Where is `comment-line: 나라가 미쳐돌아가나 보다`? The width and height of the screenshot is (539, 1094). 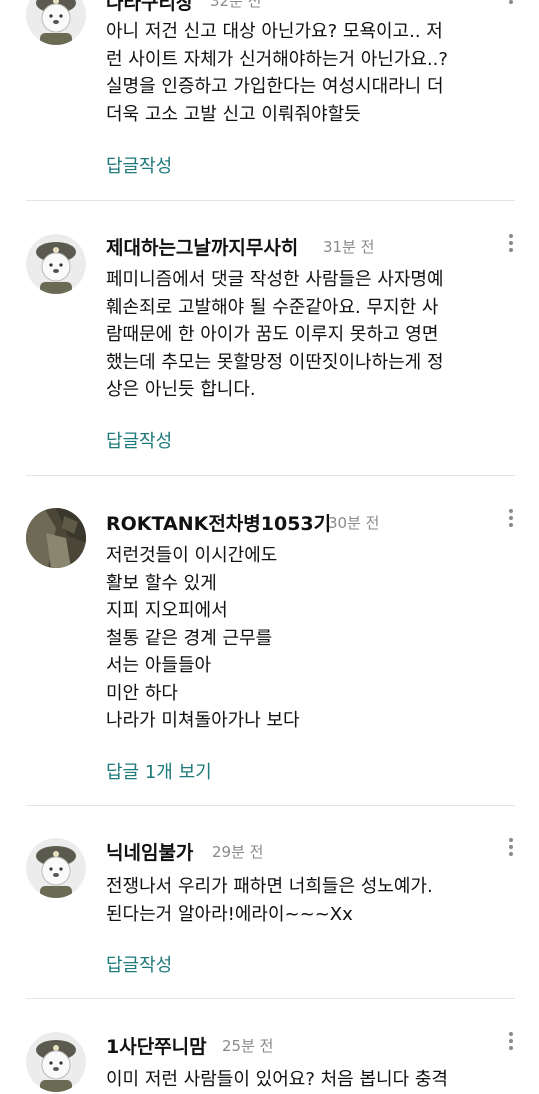 comment-line: 나라가 미쳐돌아가나 보다 is located at coordinates (203, 720).